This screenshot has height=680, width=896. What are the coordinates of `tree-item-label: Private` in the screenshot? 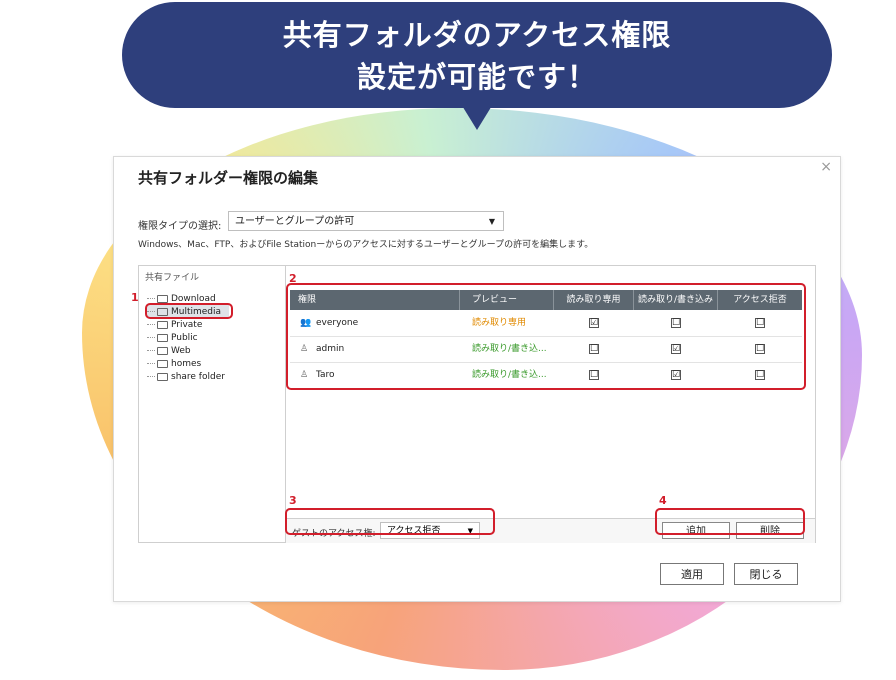 It's located at (187, 324).